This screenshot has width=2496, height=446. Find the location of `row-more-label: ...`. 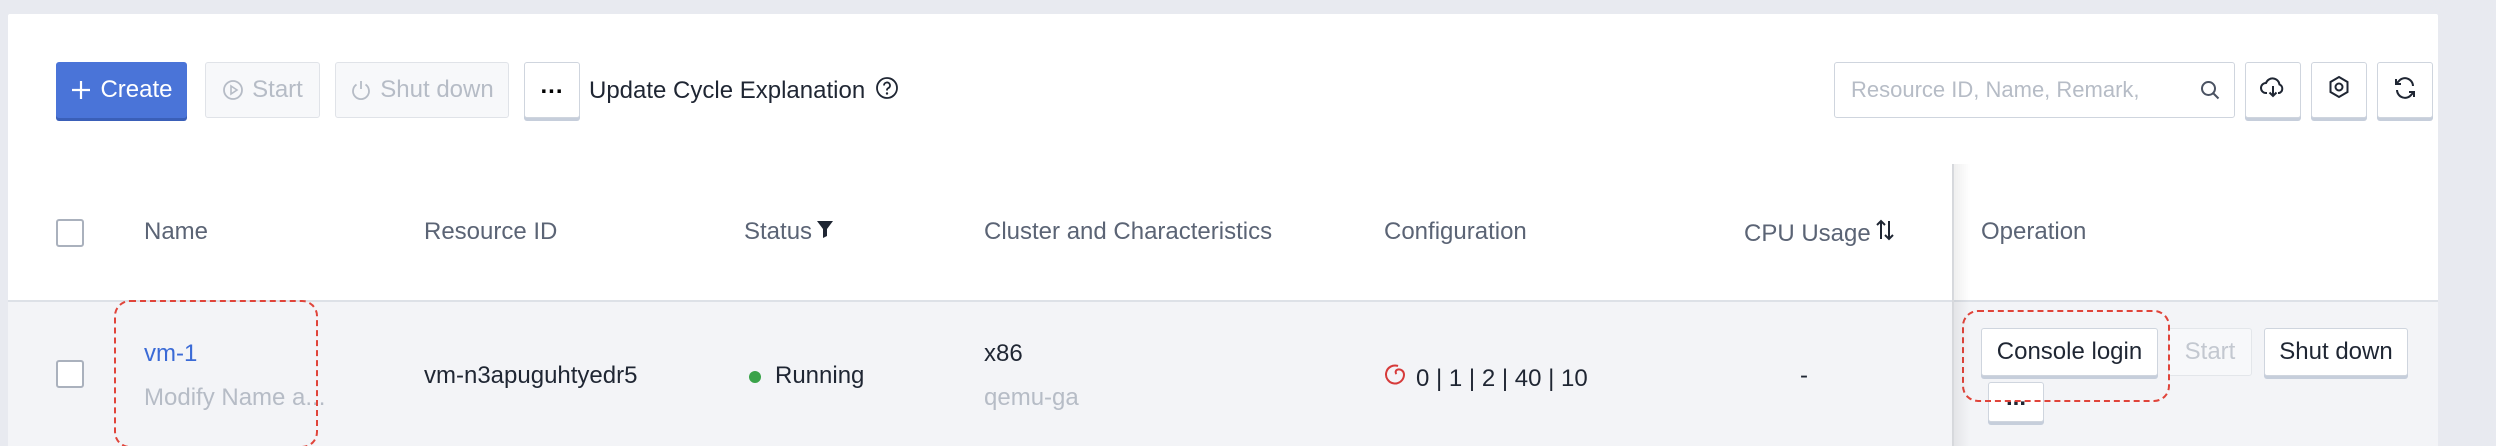

row-more-label: ... is located at coordinates (2015, 397).